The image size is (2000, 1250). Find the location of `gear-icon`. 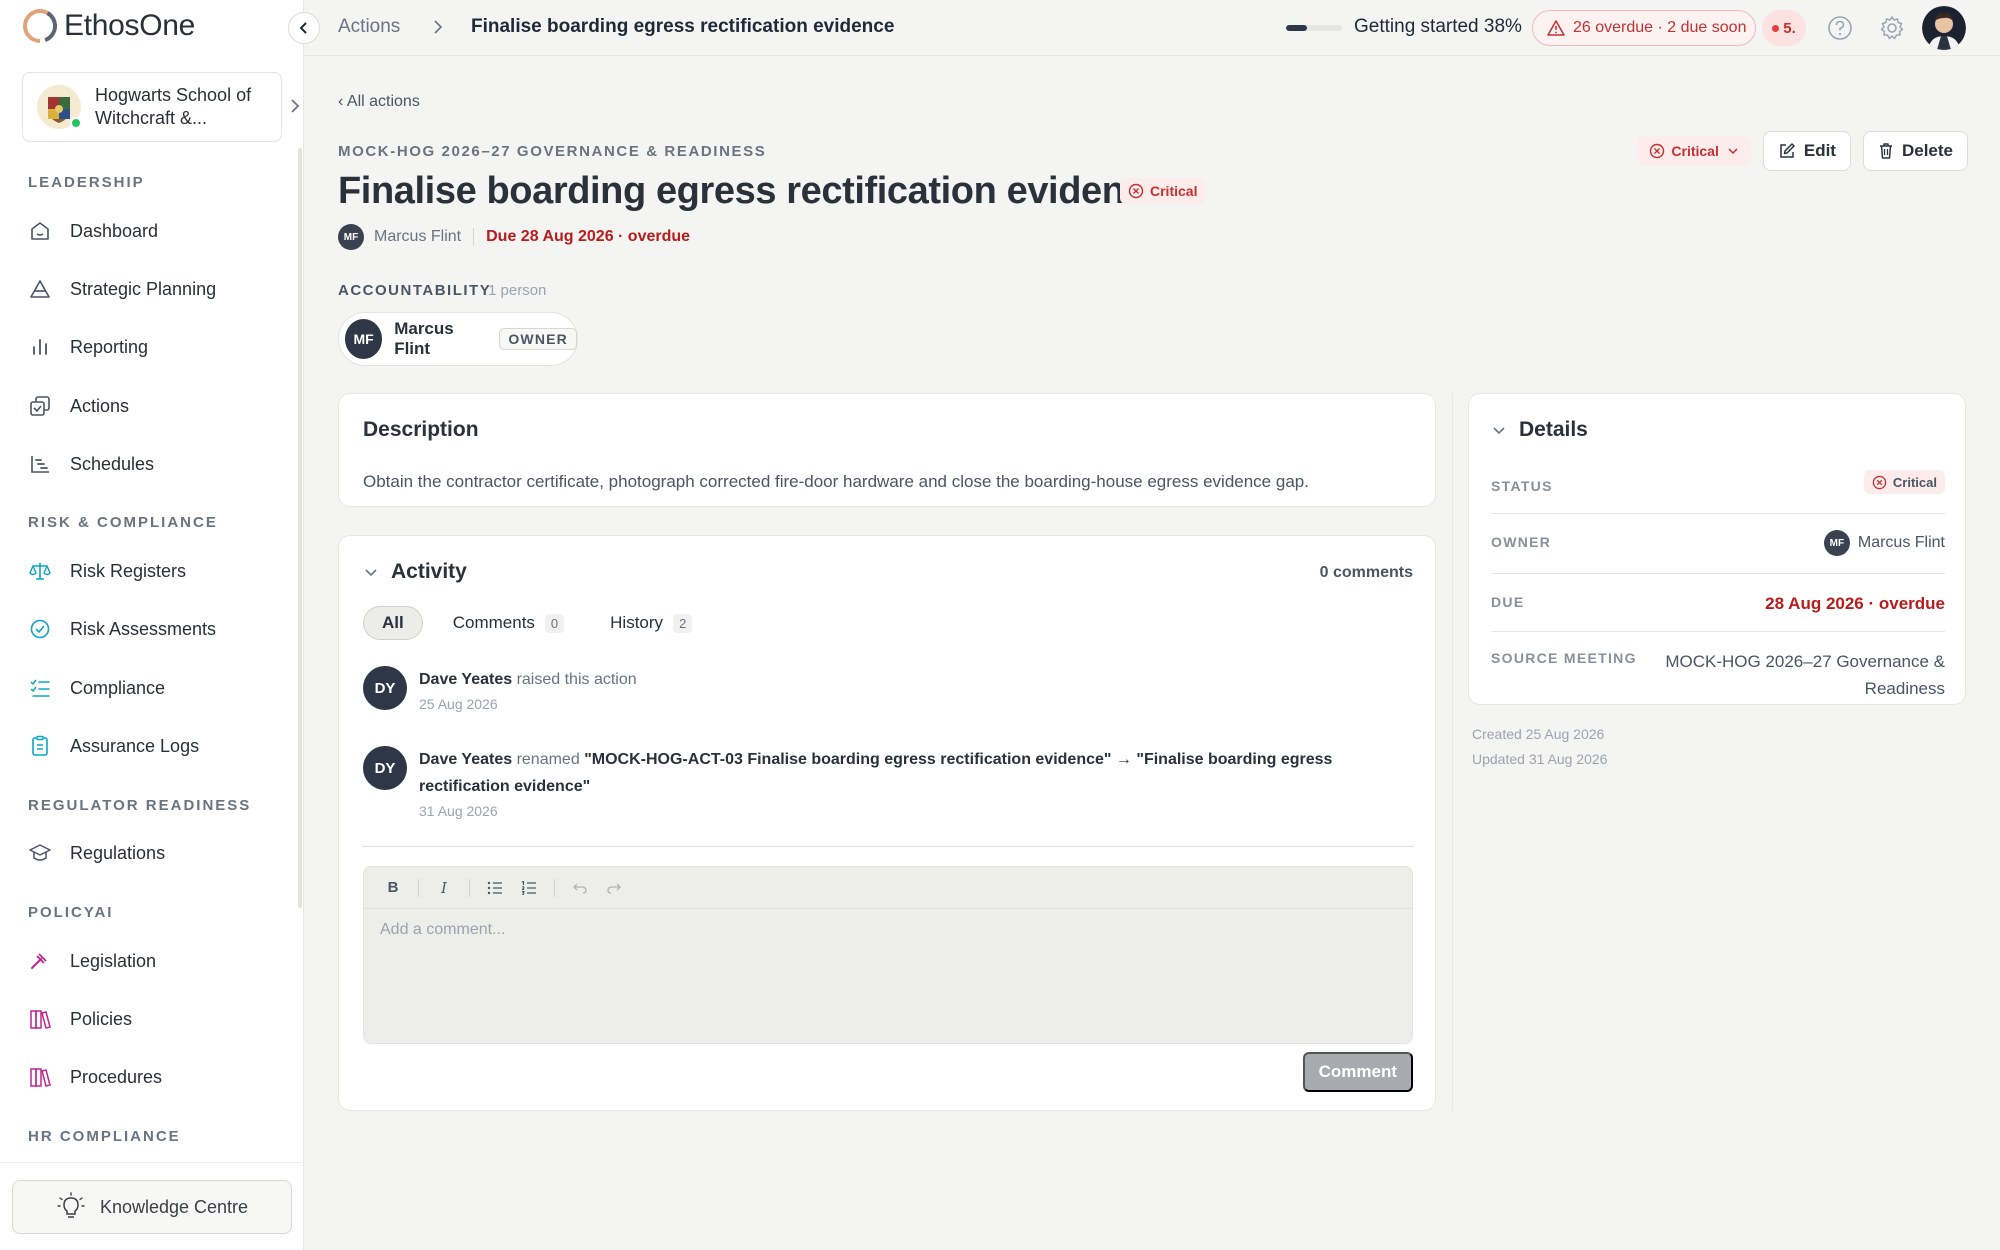

gear-icon is located at coordinates (1892, 28).